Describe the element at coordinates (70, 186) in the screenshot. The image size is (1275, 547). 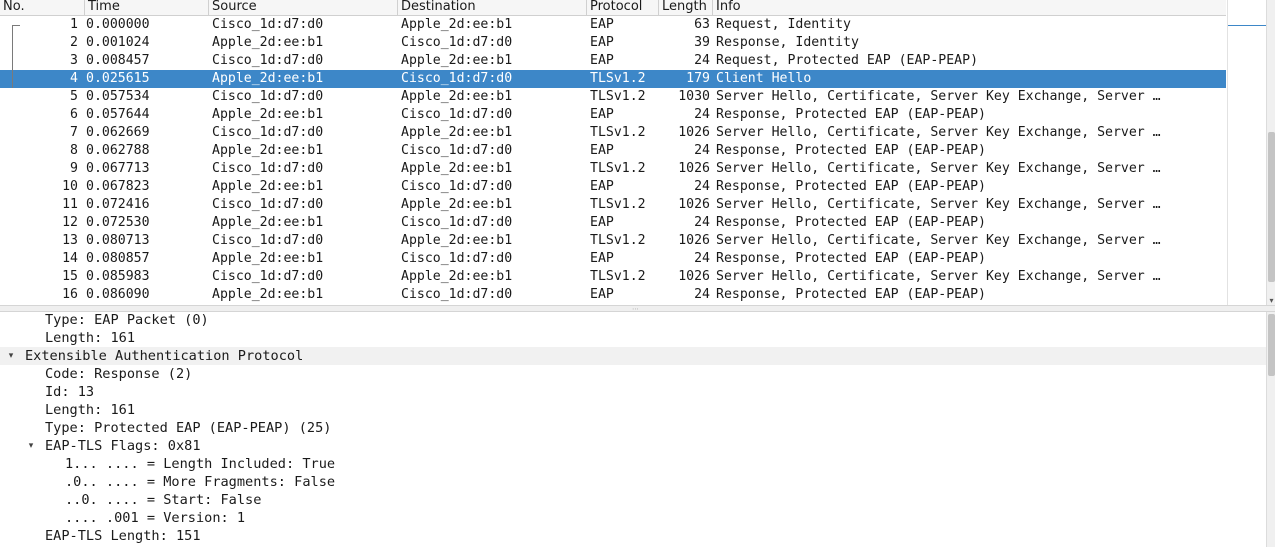
I see `packet-no: 10` at that location.